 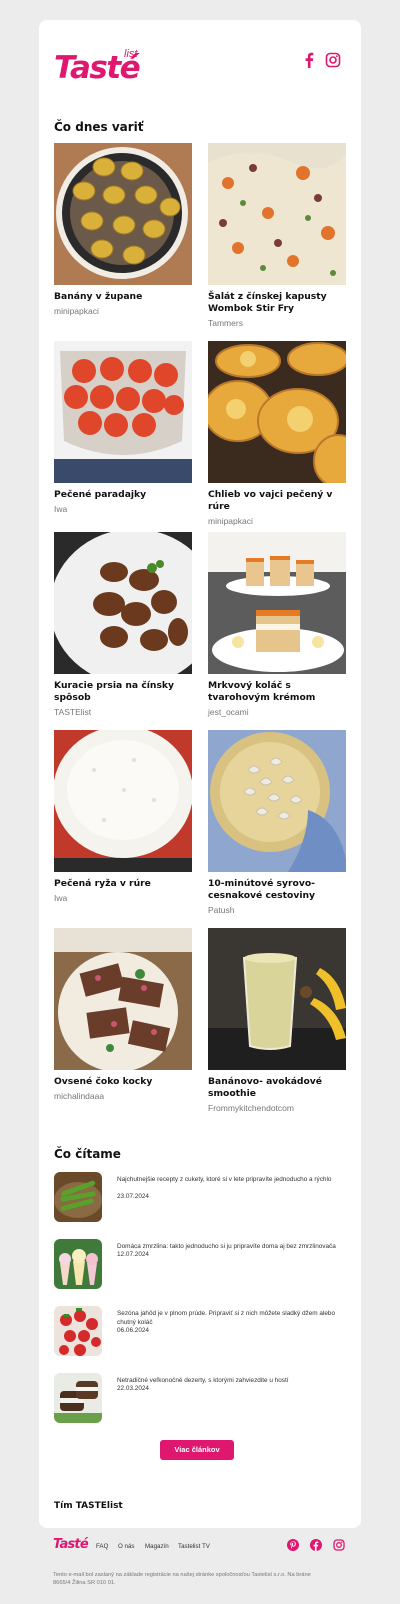 I want to click on recipe-card: Pečená ryža v rúre Iwa, so click(x=123, y=817).